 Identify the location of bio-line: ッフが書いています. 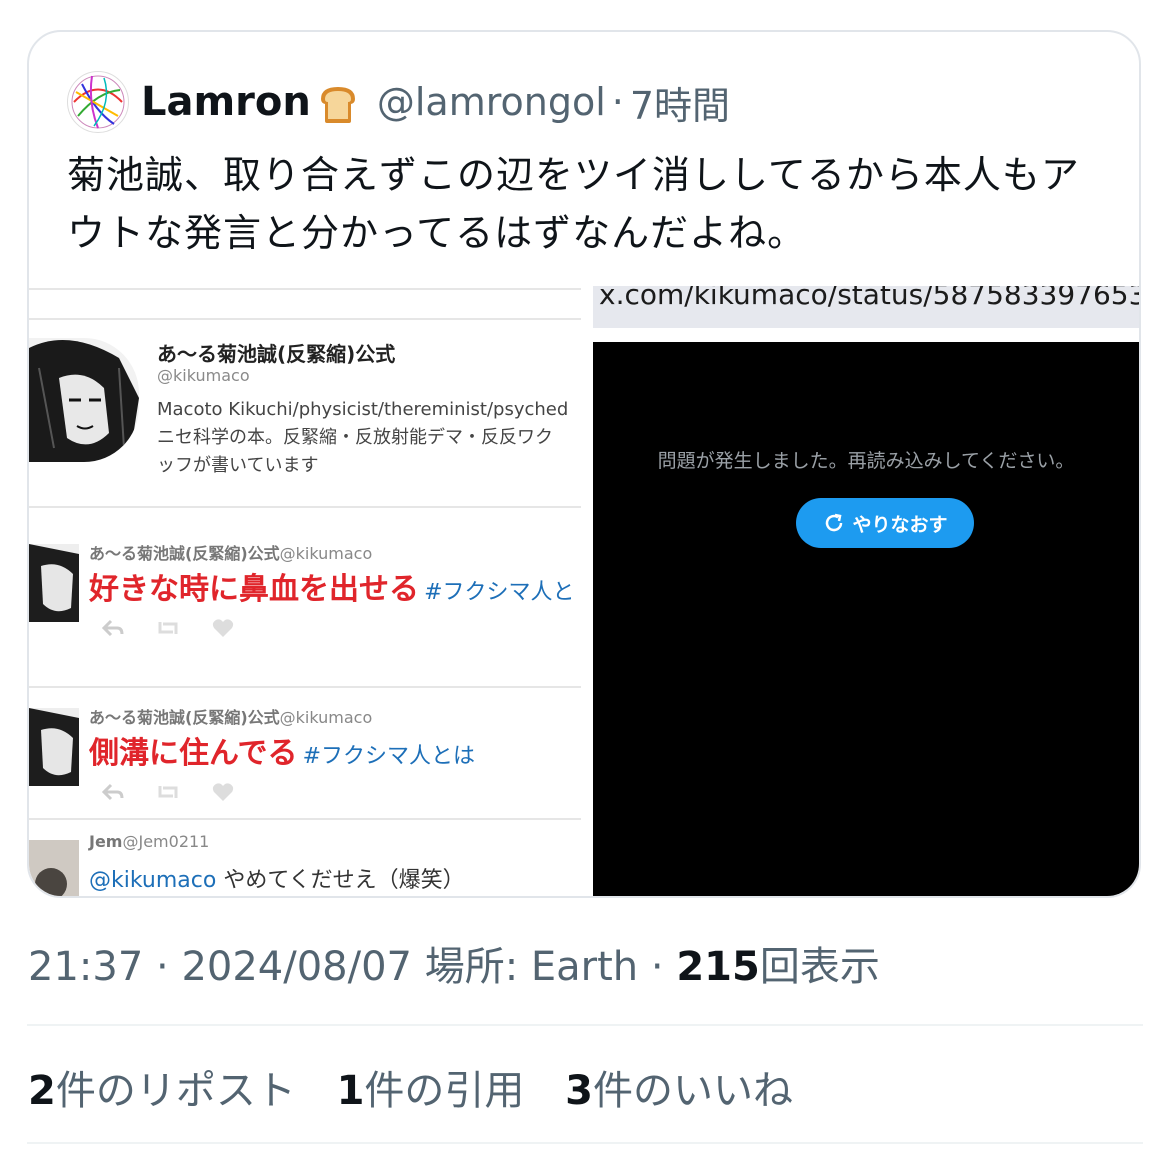
(238, 465).